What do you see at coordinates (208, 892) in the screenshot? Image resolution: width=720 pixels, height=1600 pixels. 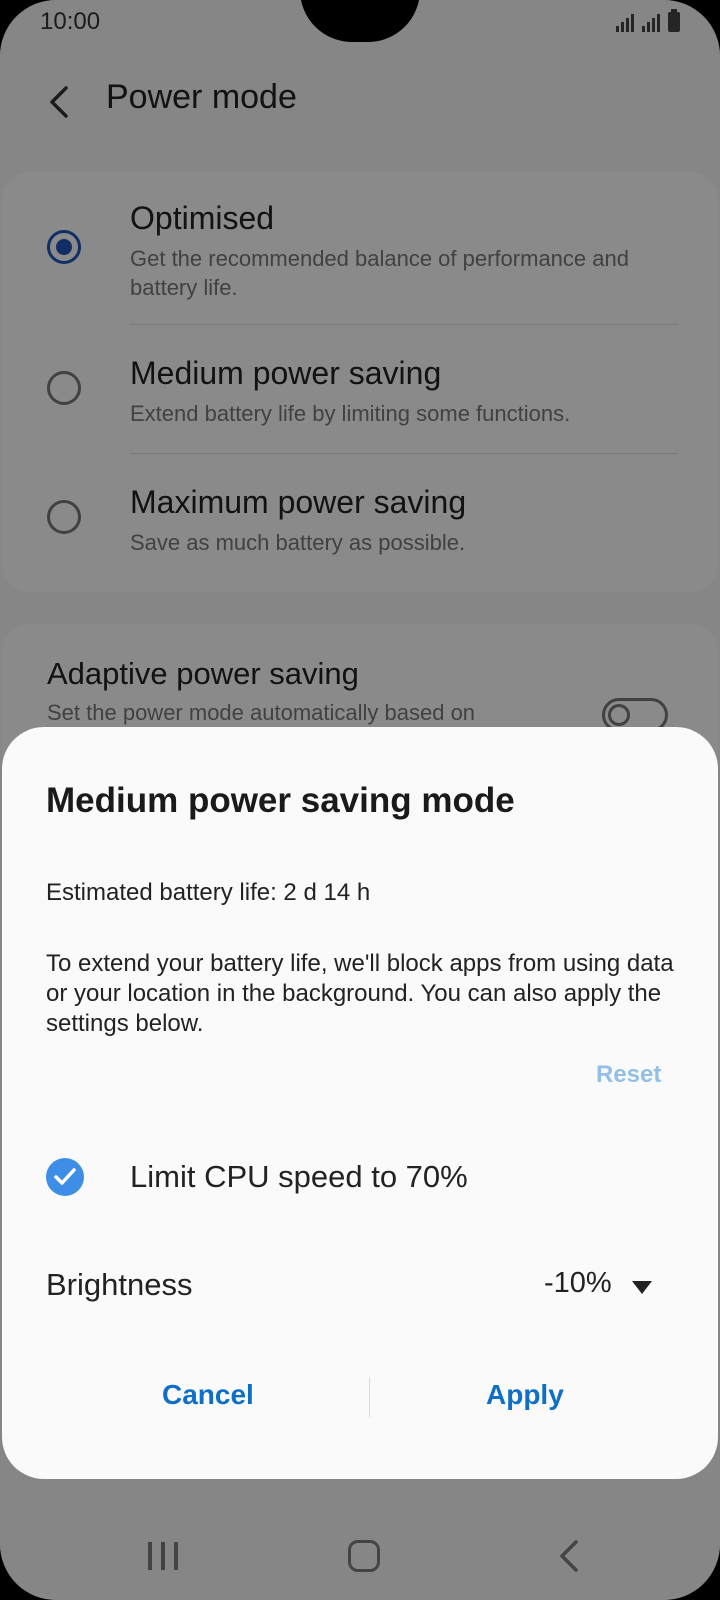 I see `estimated-battery-life: Estimated battery life: 2 d 14 h` at bounding box center [208, 892].